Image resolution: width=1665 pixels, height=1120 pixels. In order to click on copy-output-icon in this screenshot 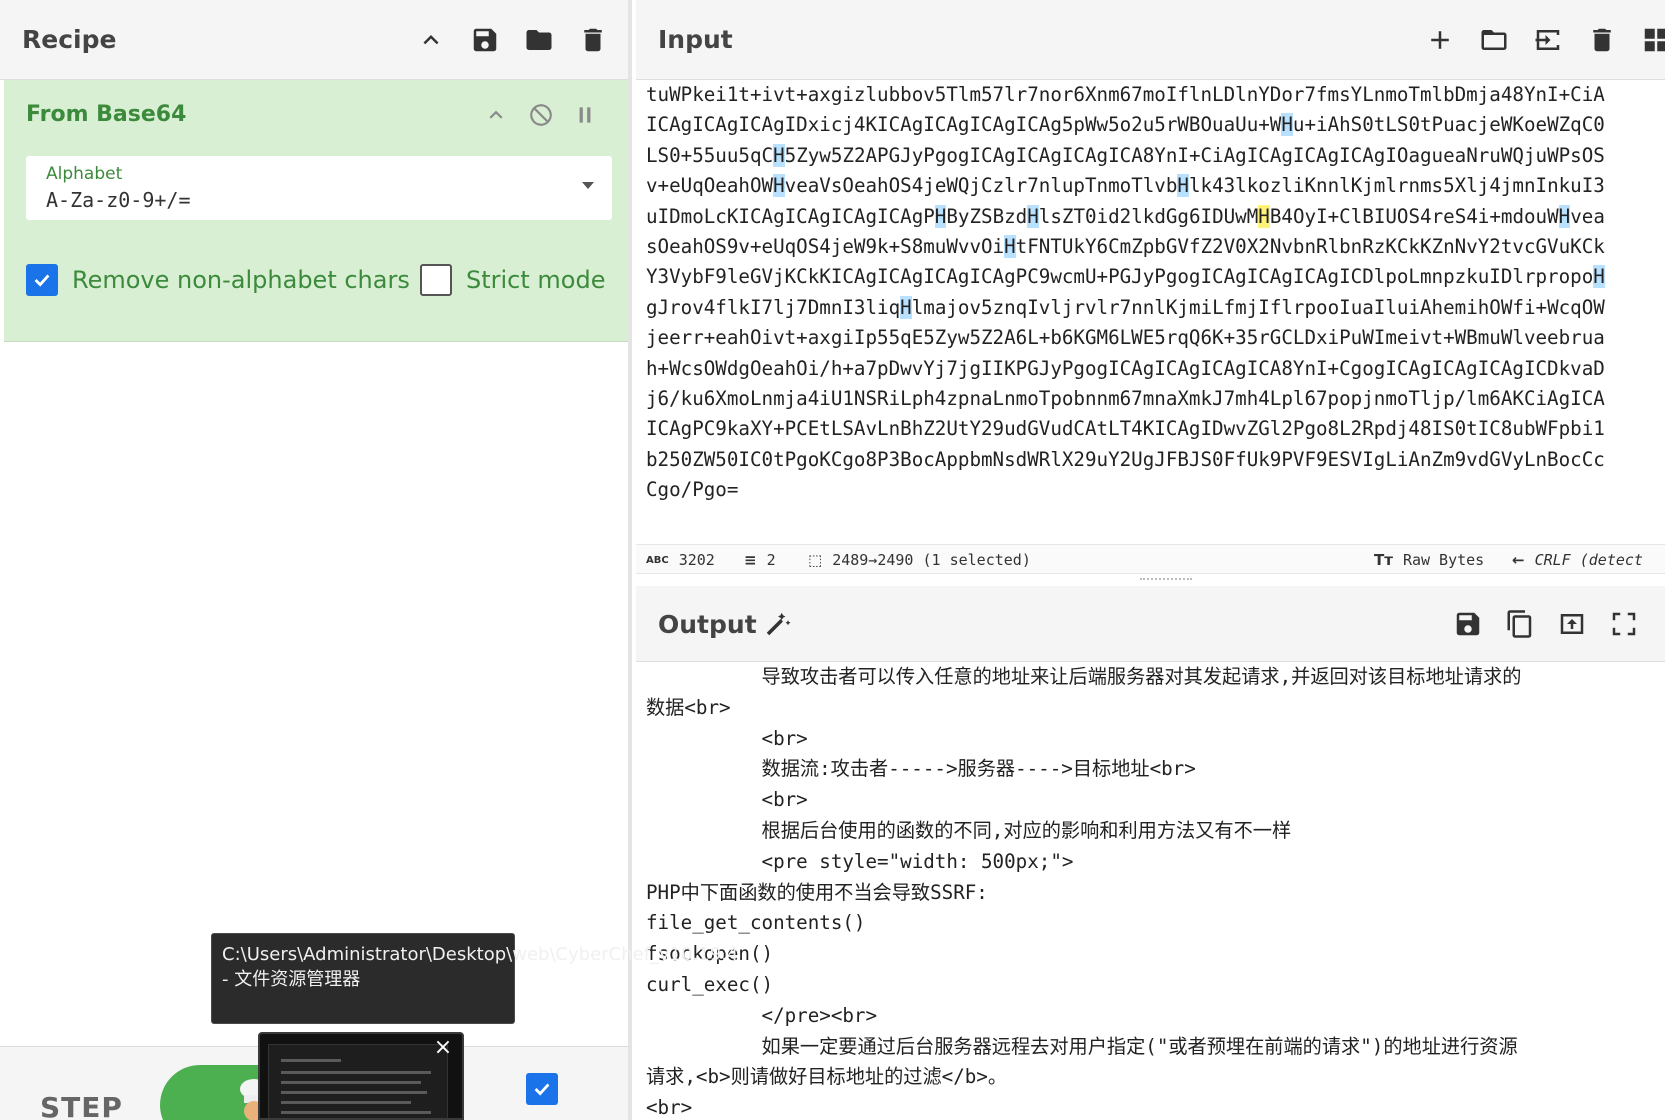, I will do `click(1520, 624)`.